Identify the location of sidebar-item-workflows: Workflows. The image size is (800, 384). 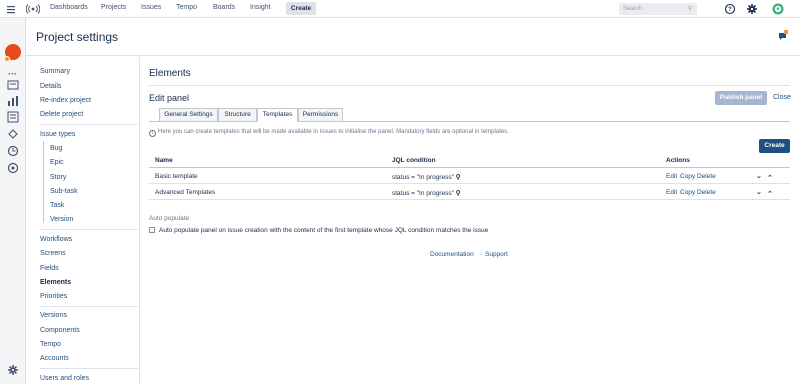
(56, 239).